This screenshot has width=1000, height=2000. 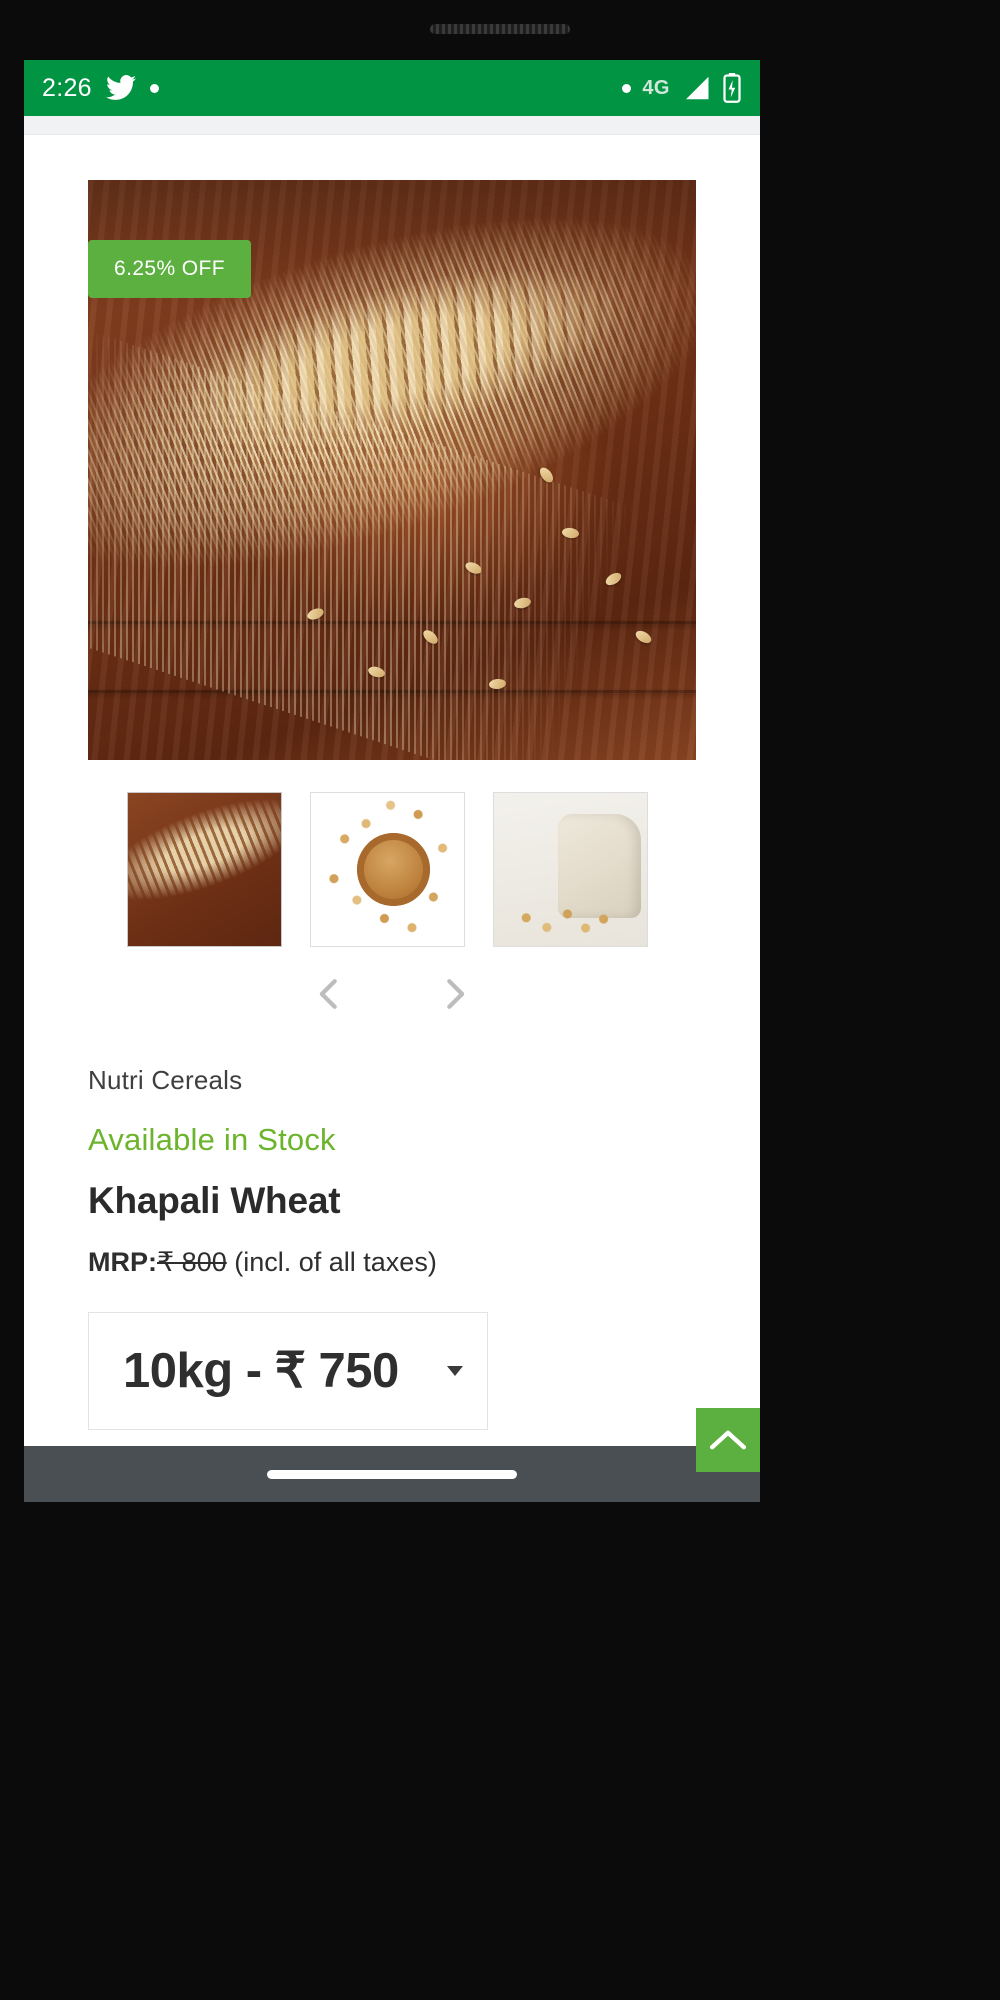 What do you see at coordinates (332, 88) in the screenshot?
I see `status-bar-left-group: 2:26` at bounding box center [332, 88].